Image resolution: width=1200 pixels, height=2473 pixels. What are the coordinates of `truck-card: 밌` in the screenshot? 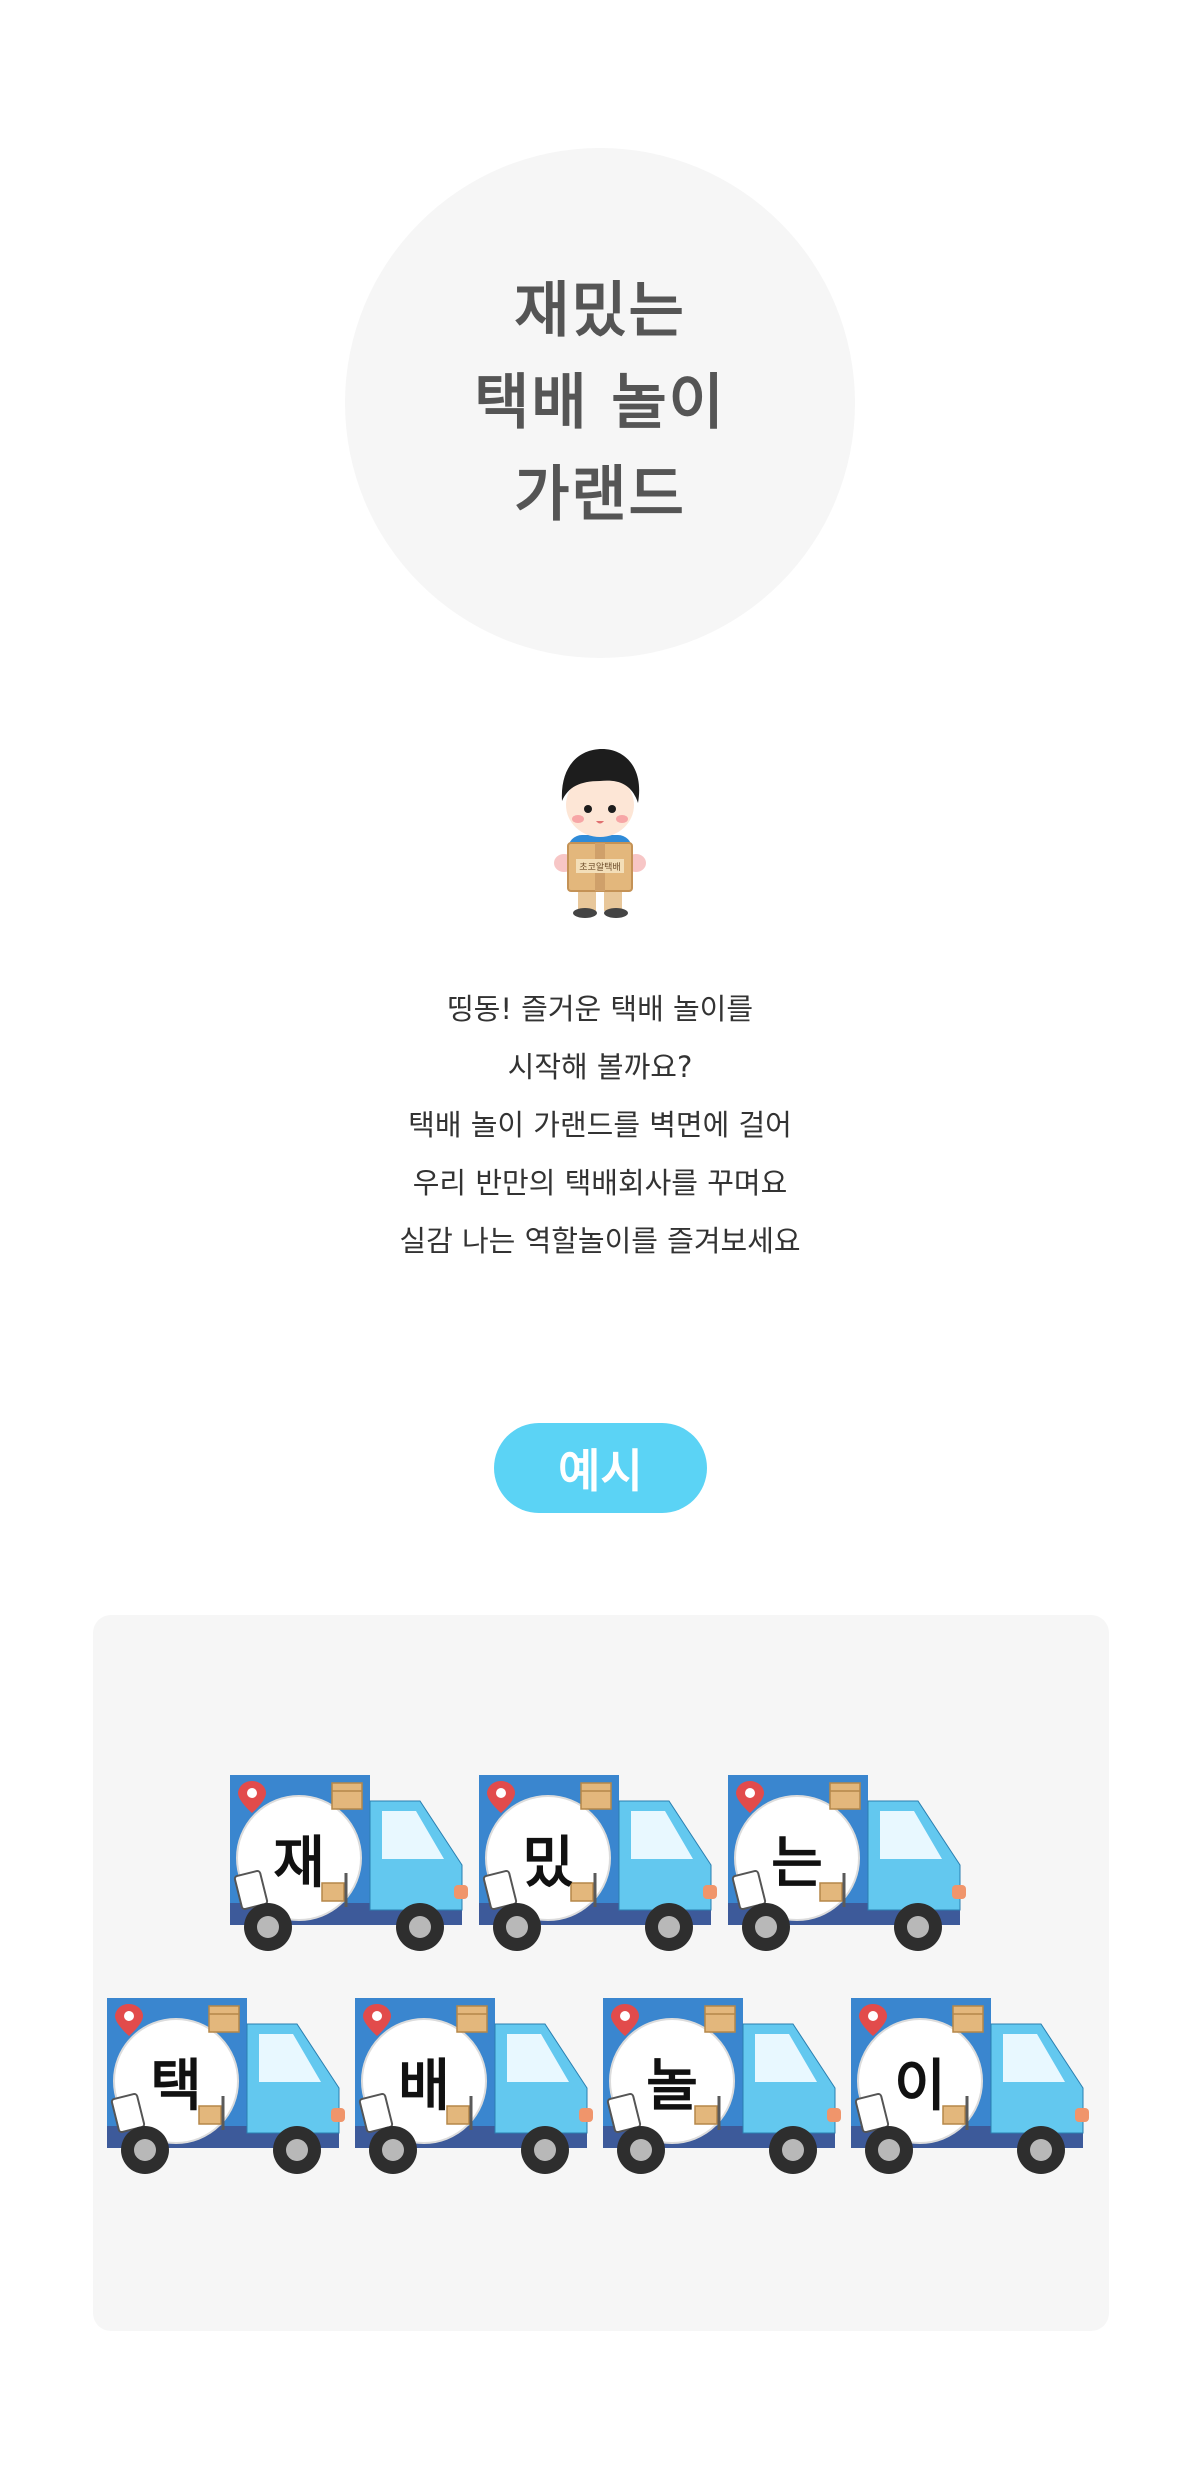 It's located at (599, 1865).